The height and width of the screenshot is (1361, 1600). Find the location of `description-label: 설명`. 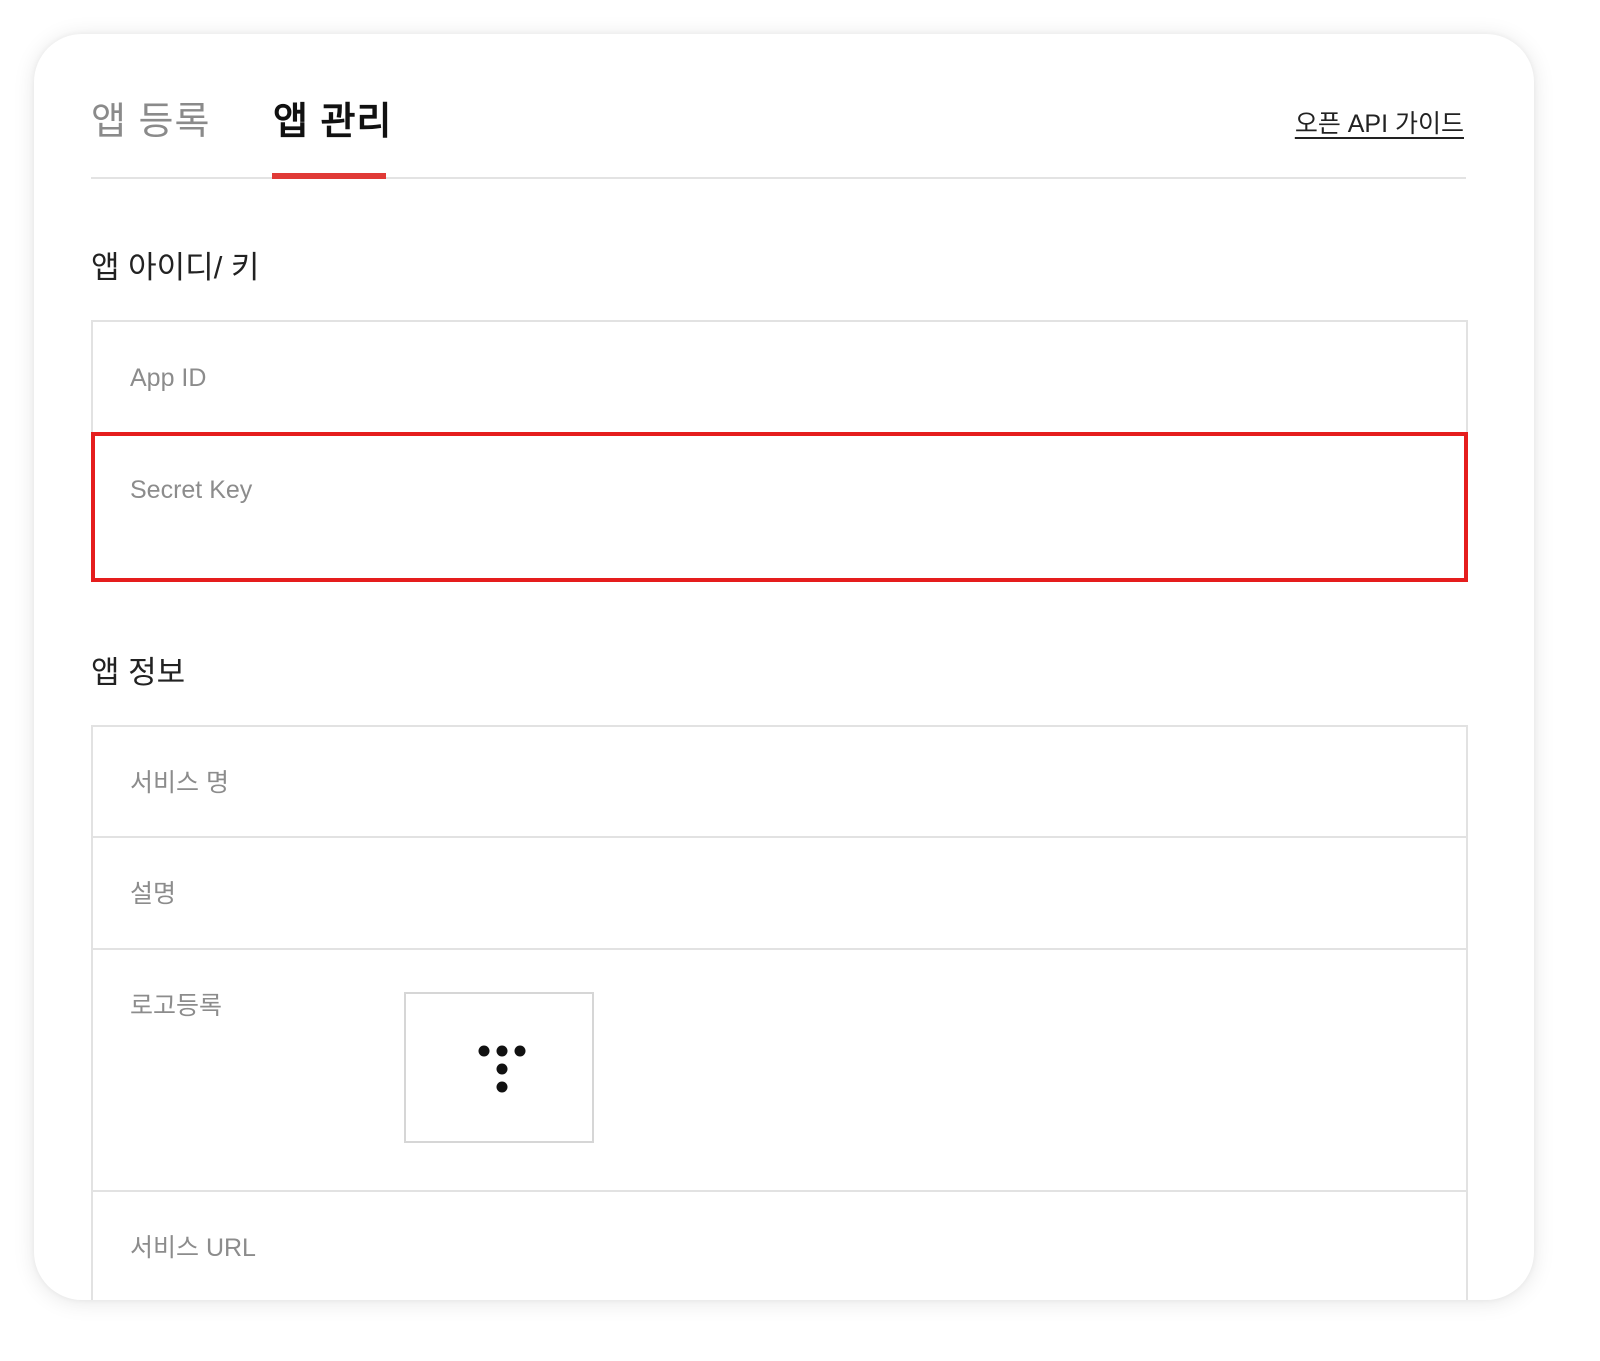

description-label: 설명 is located at coordinates (153, 894).